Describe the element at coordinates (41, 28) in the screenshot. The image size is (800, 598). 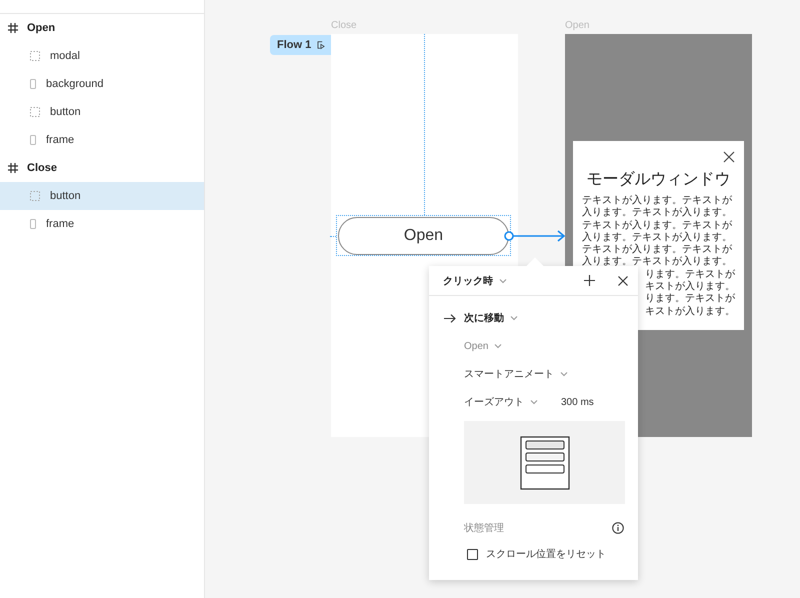
I see `layer-name: Open` at that location.